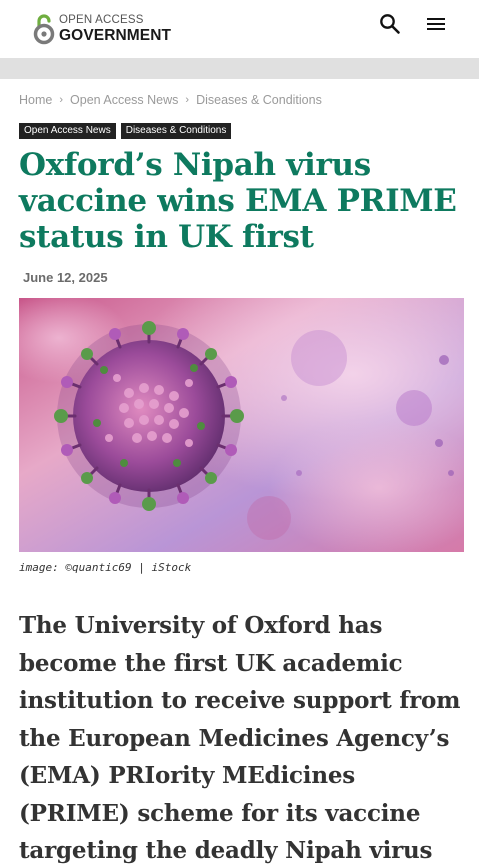  I want to click on breadcrumb-open-access-news: Open Access News, so click(124, 100).